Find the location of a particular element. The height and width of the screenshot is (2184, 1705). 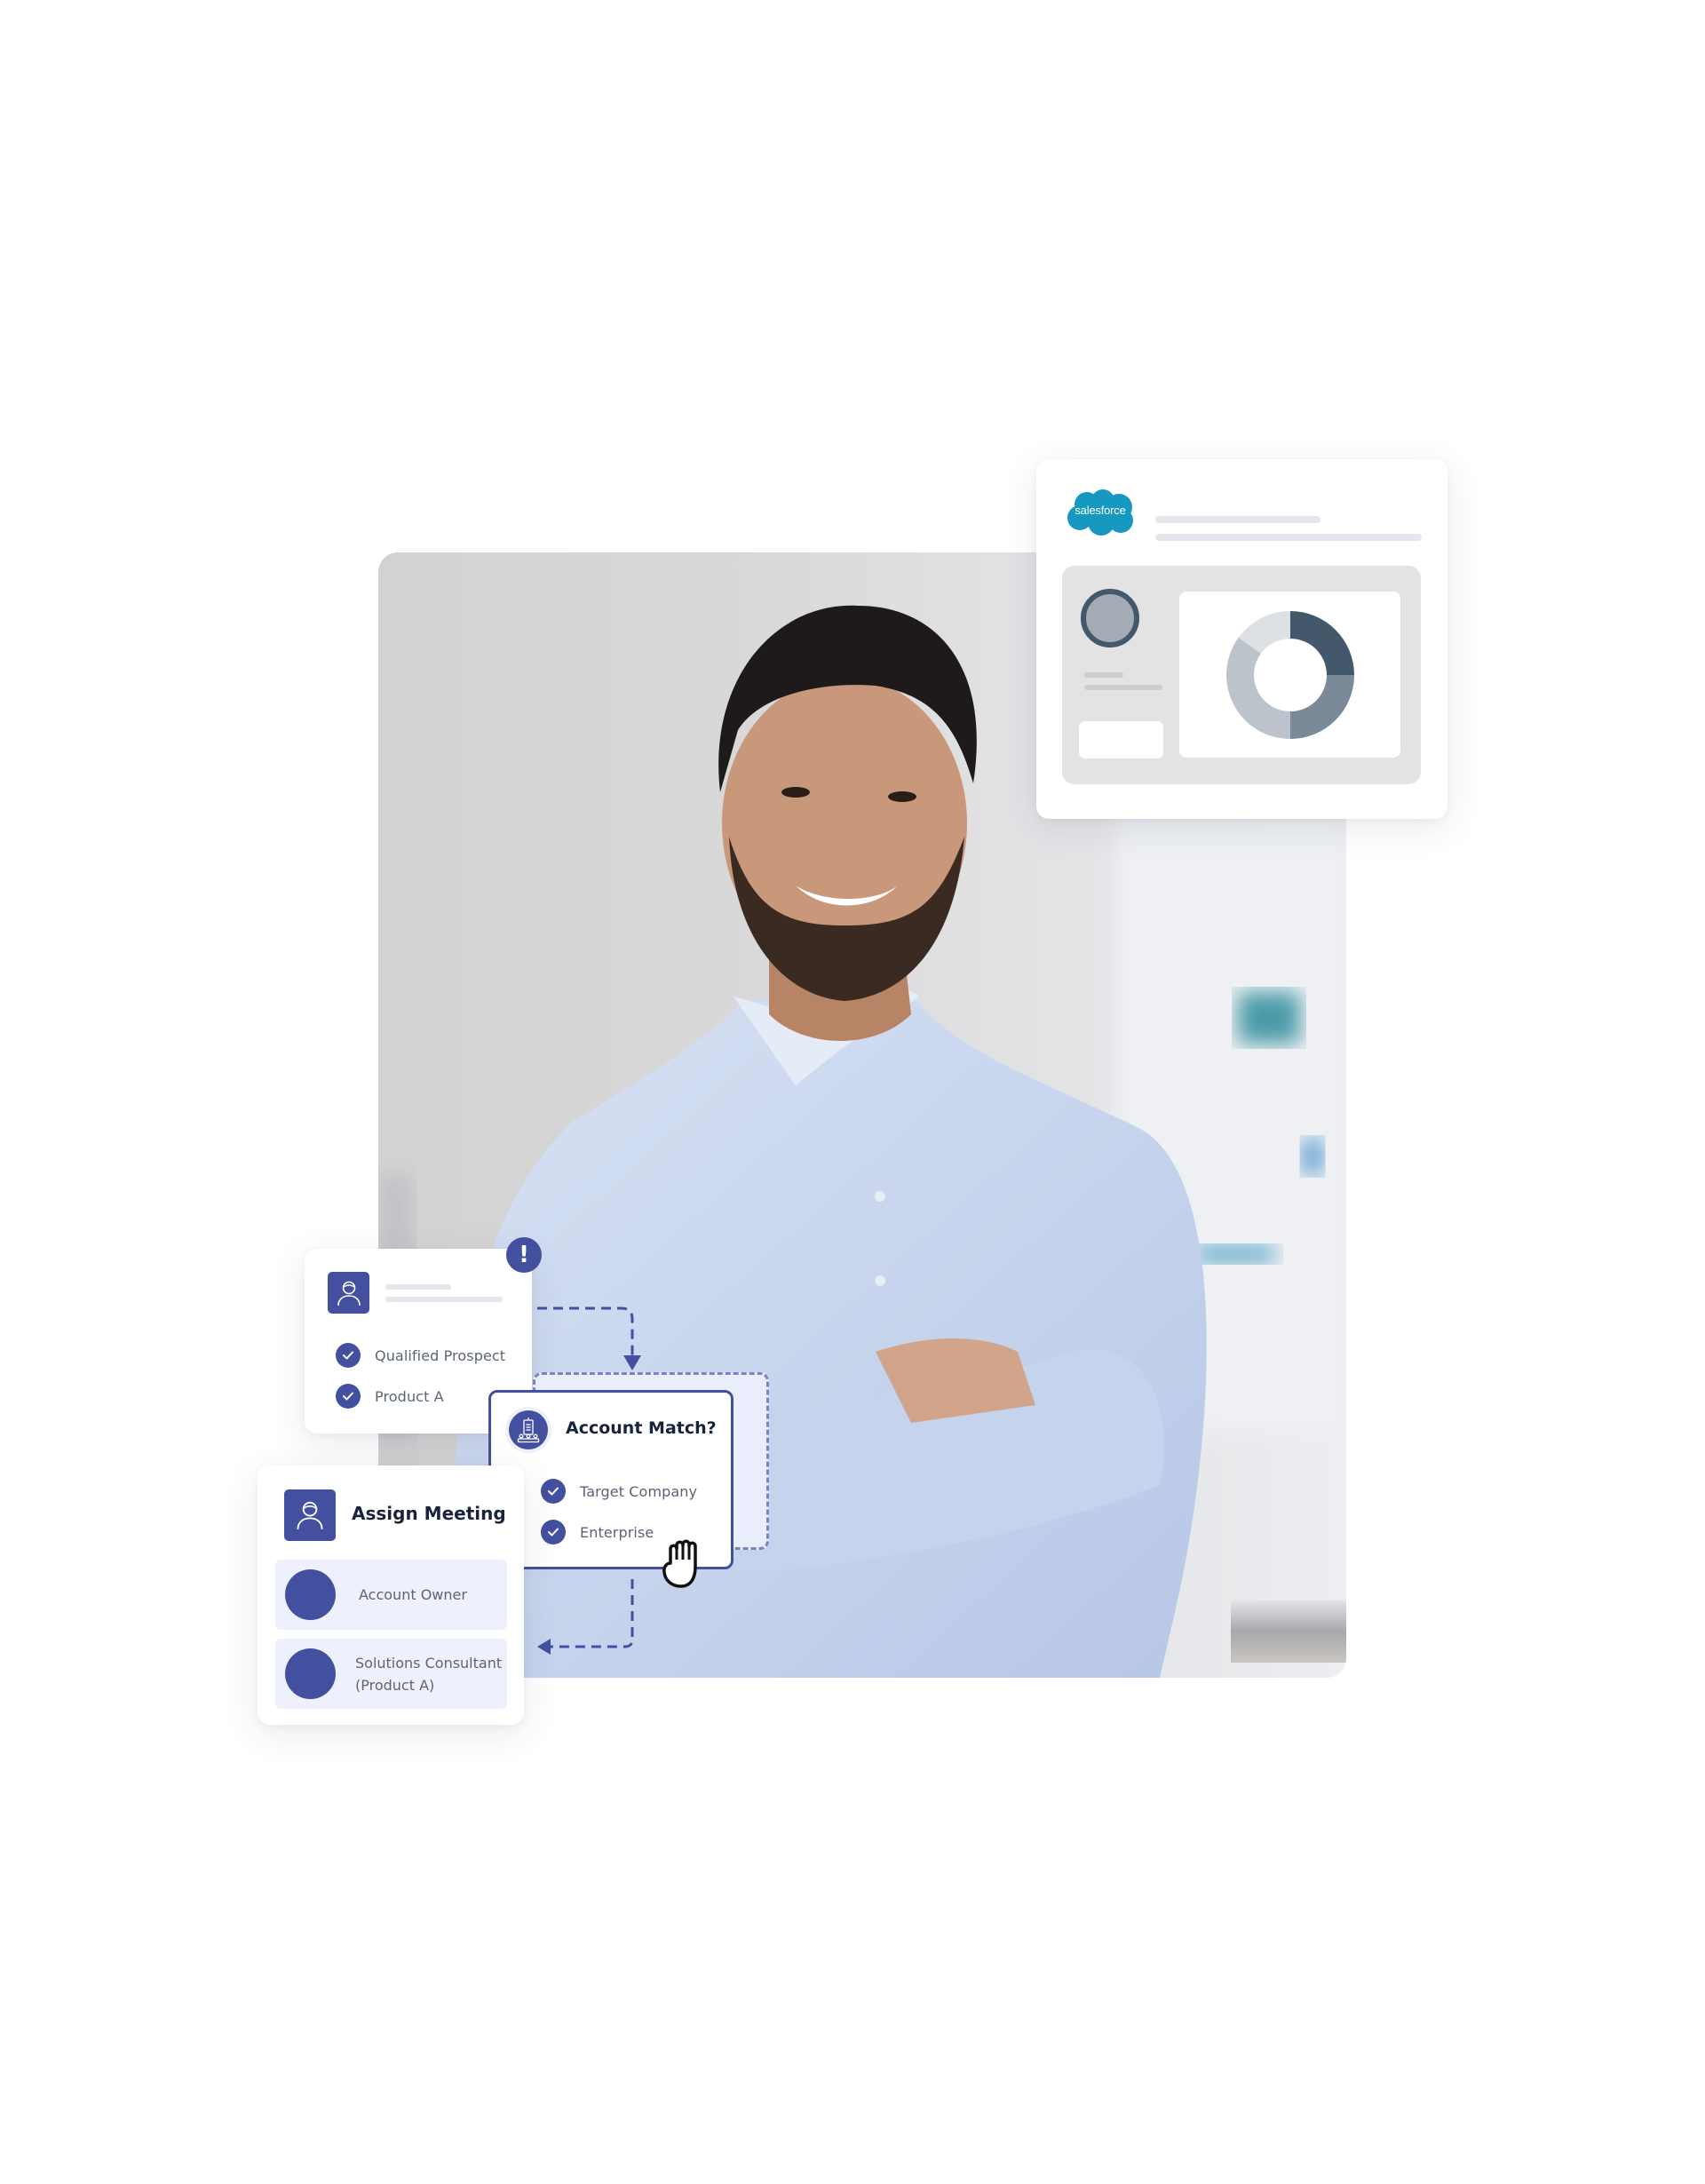

check-item: Target Company is located at coordinates (619, 1491).